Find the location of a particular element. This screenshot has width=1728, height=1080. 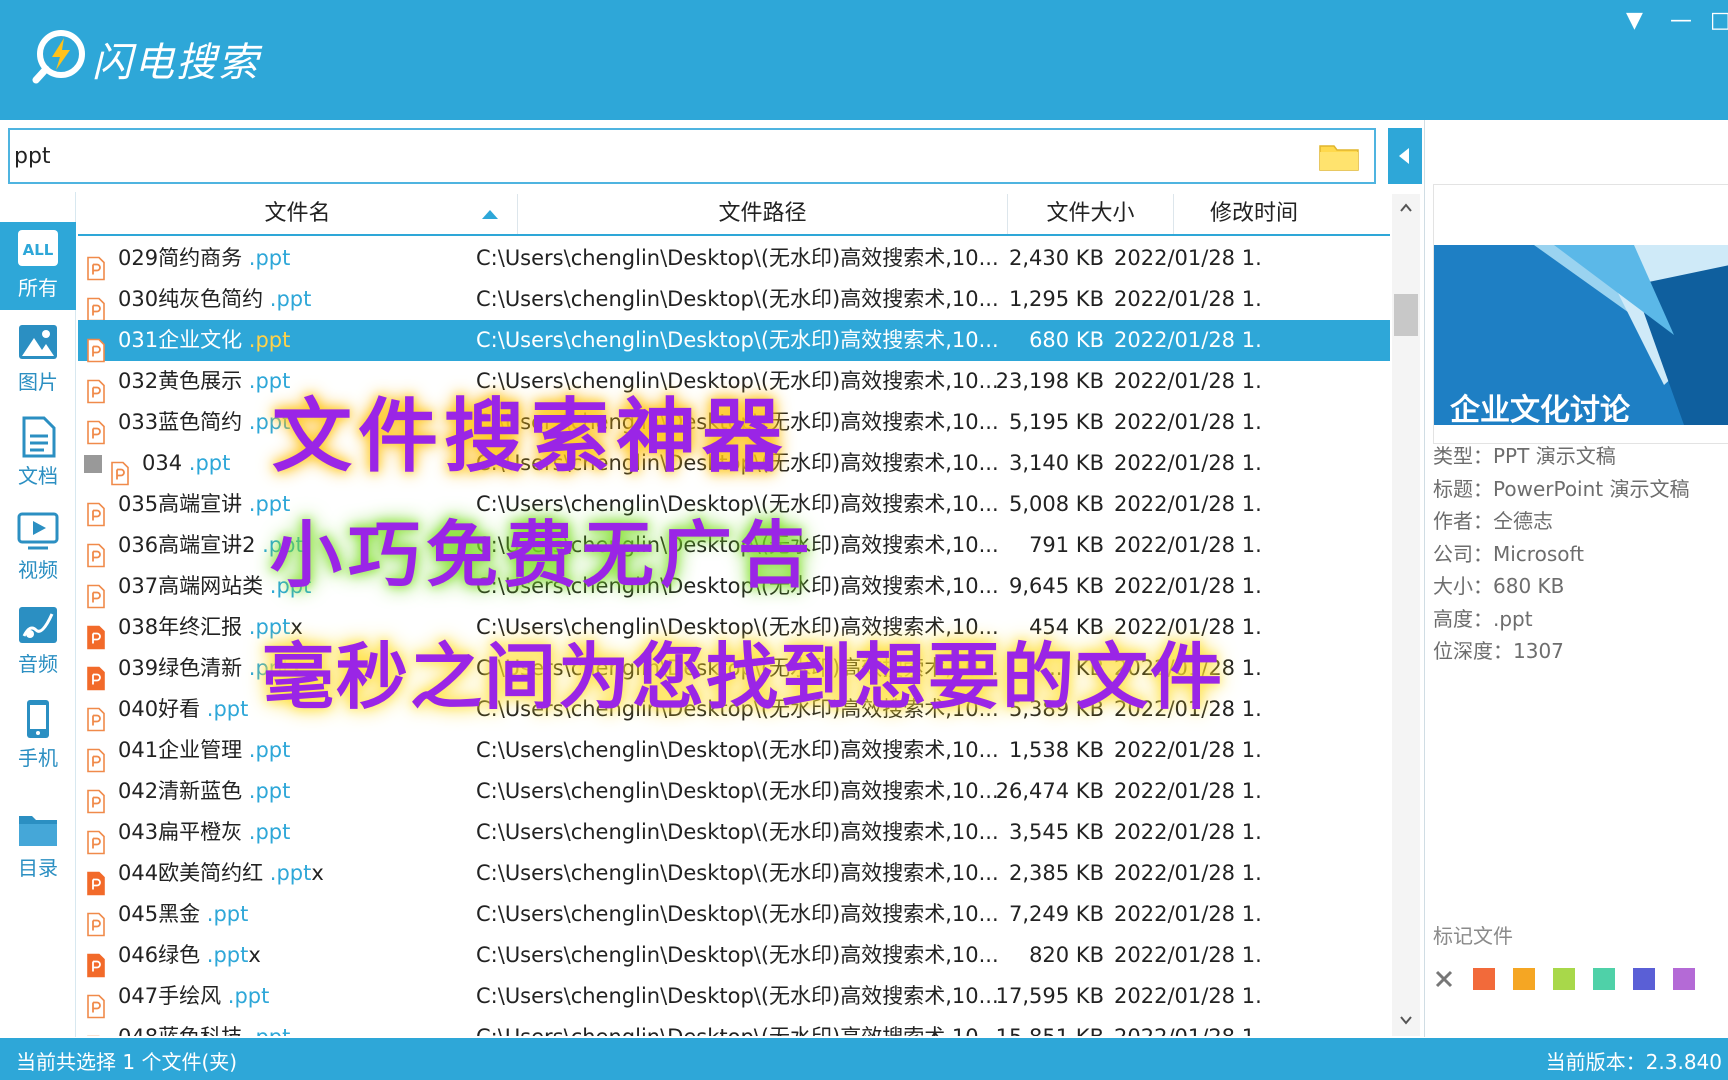

file-size: 5,008 KB is located at coordinates (1056, 504).